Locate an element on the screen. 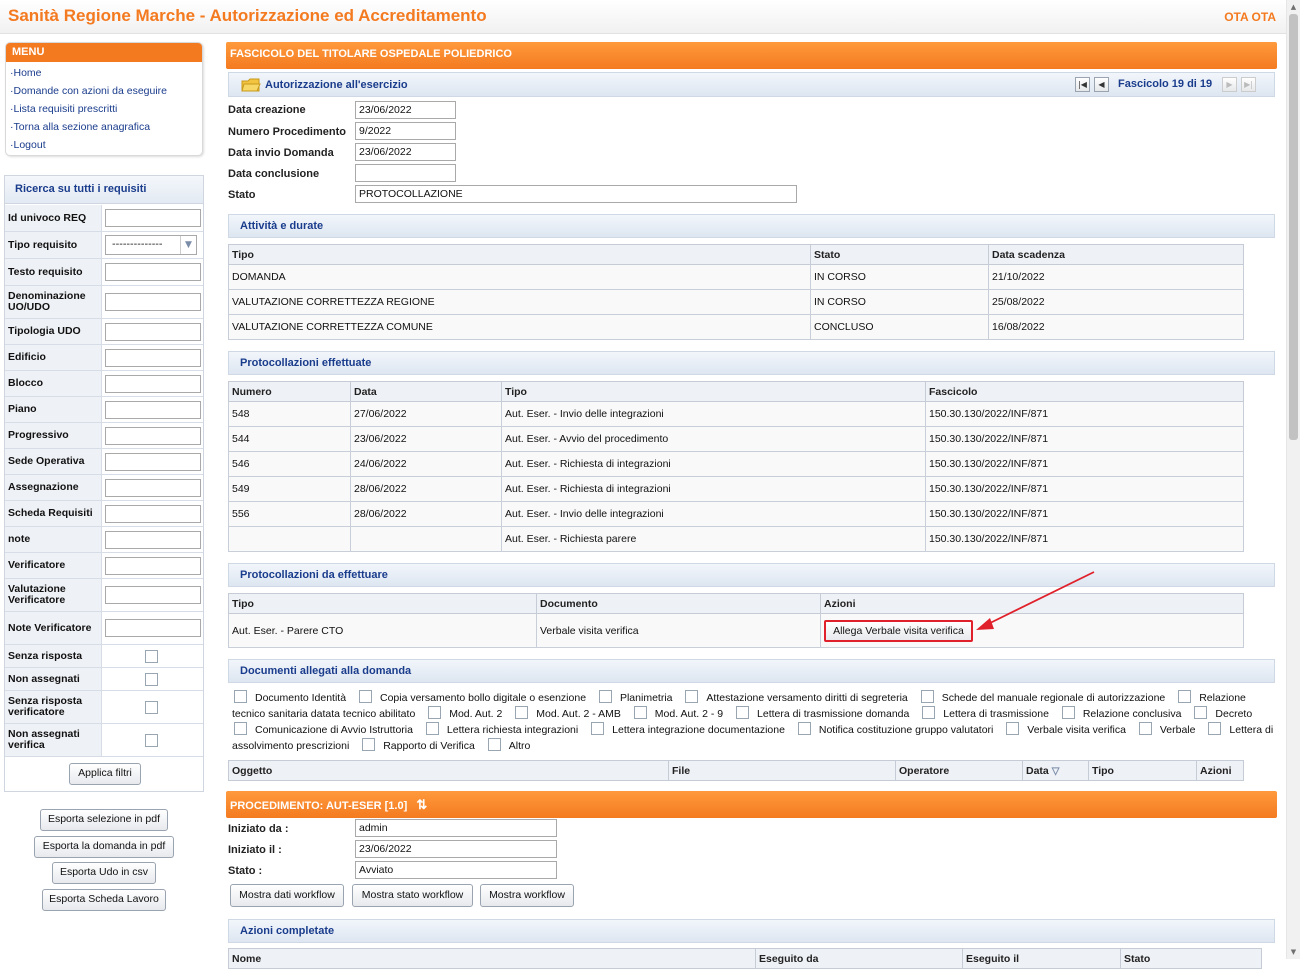  export-selection-pdf-button: Esporta selezione in pdf is located at coordinates (104, 820).